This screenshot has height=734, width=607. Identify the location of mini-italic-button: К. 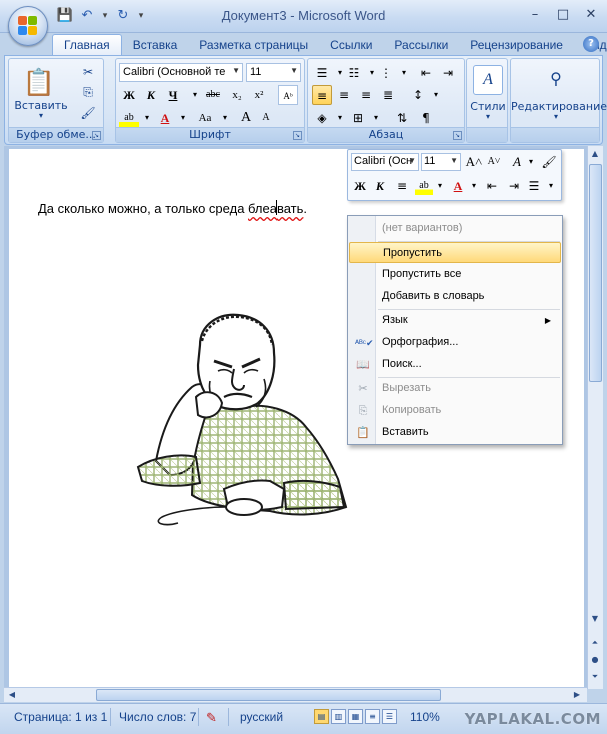
(380, 186).